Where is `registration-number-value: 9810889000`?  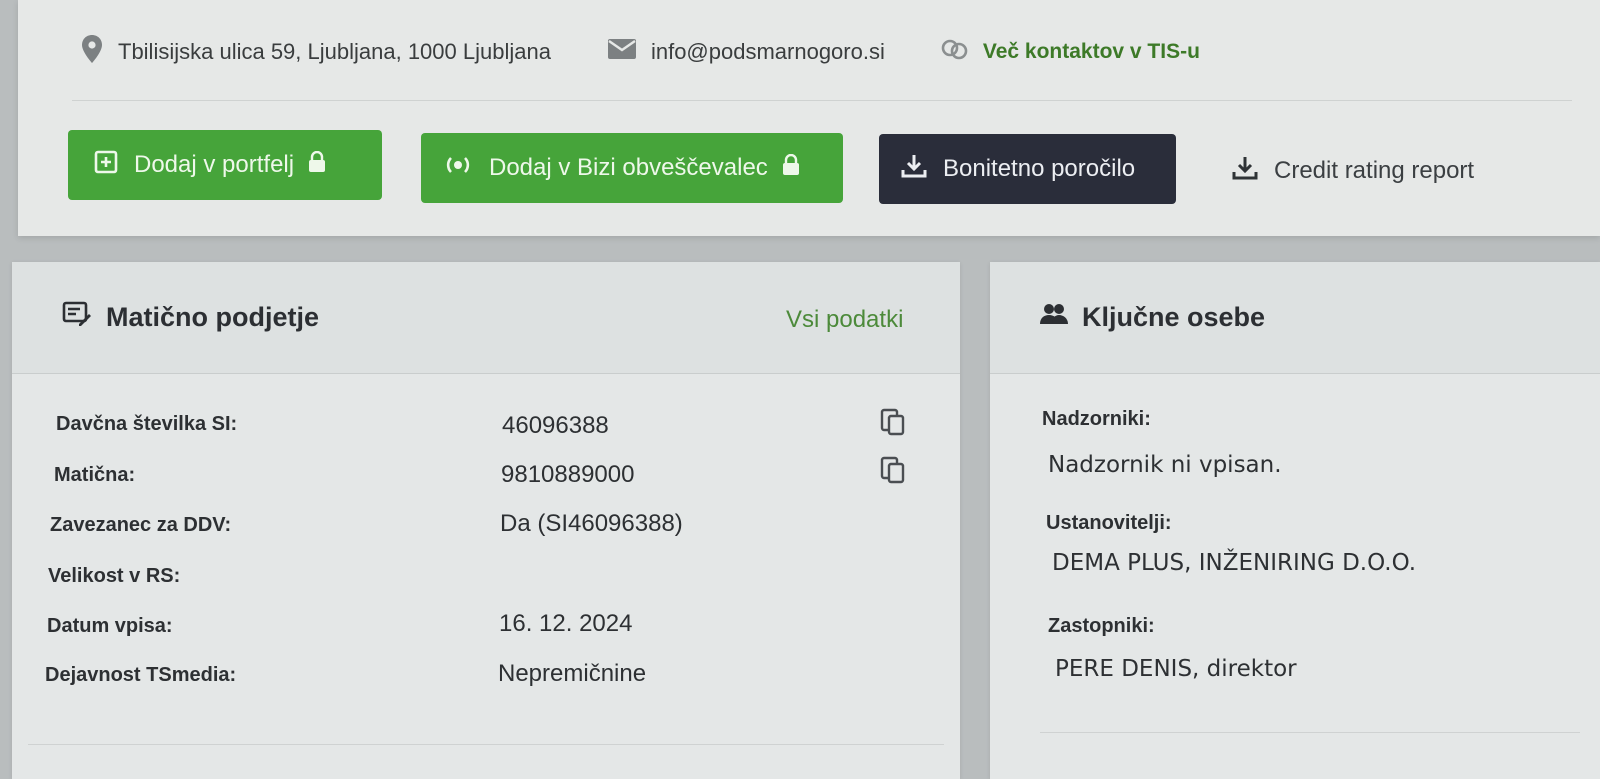 registration-number-value: 9810889000 is located at coordinates (568, 474).